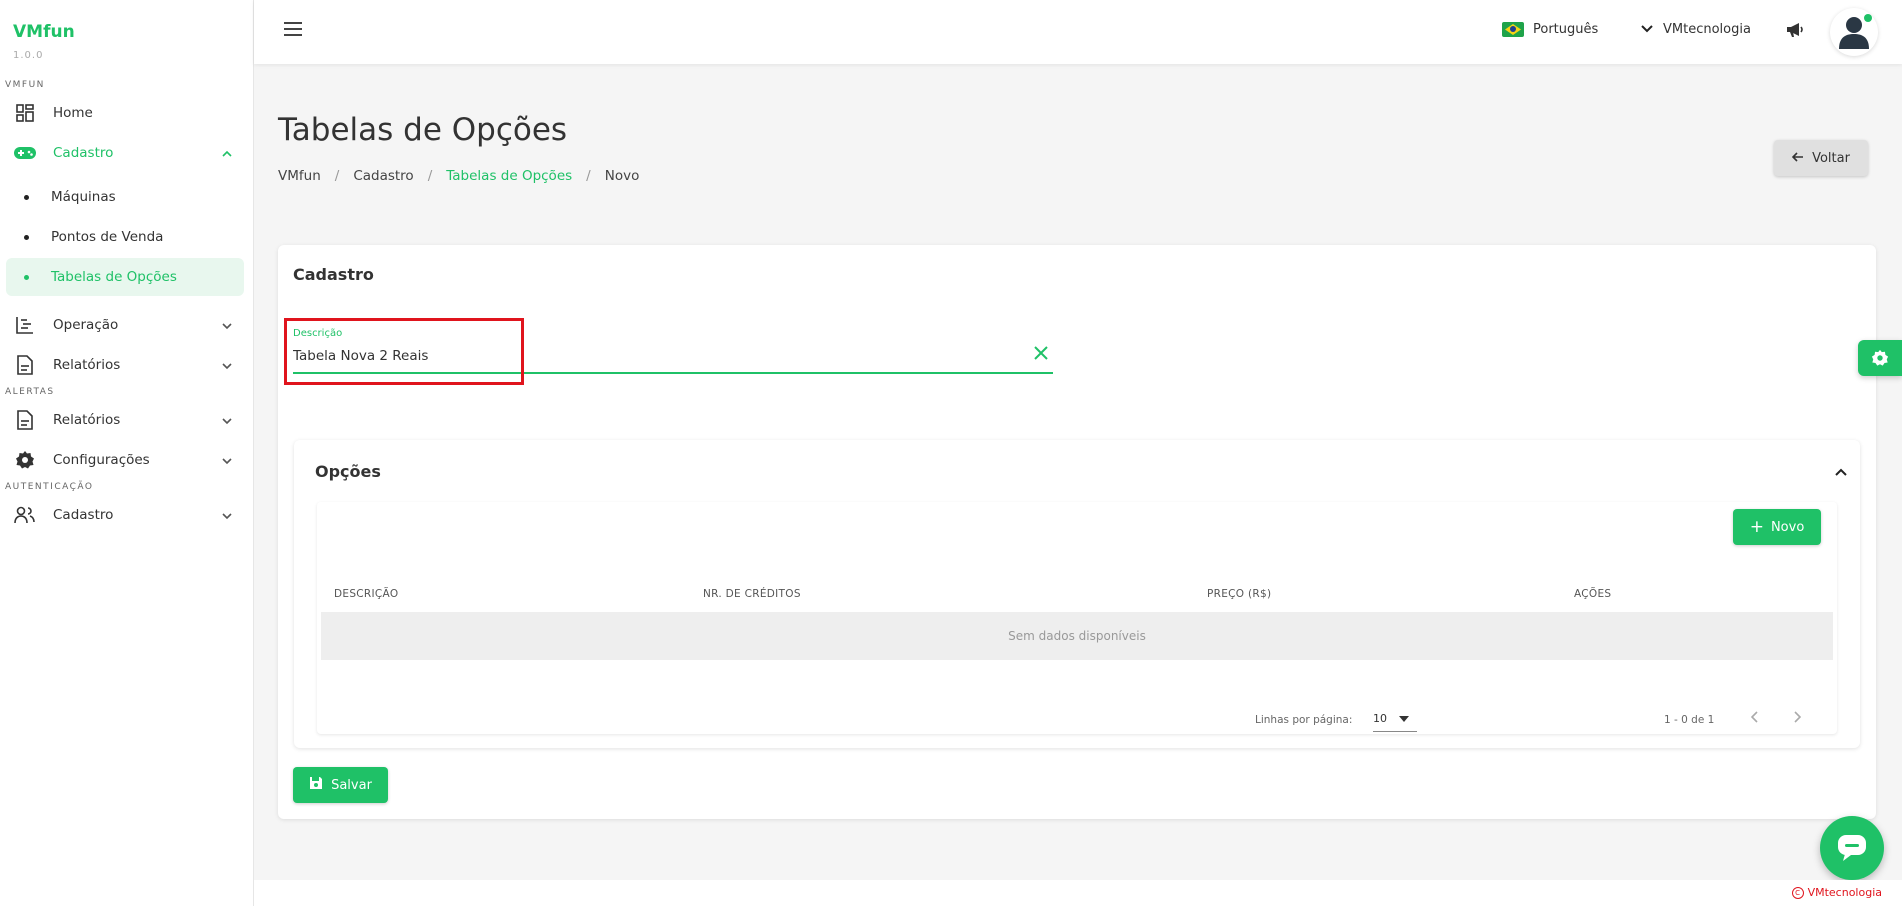 The width and height of the screenshot is (1902, 906). What do you see at coordinates (1566, 29) in the screenshot?
I see `language-label: Português` at bounding box center [1566, 29].